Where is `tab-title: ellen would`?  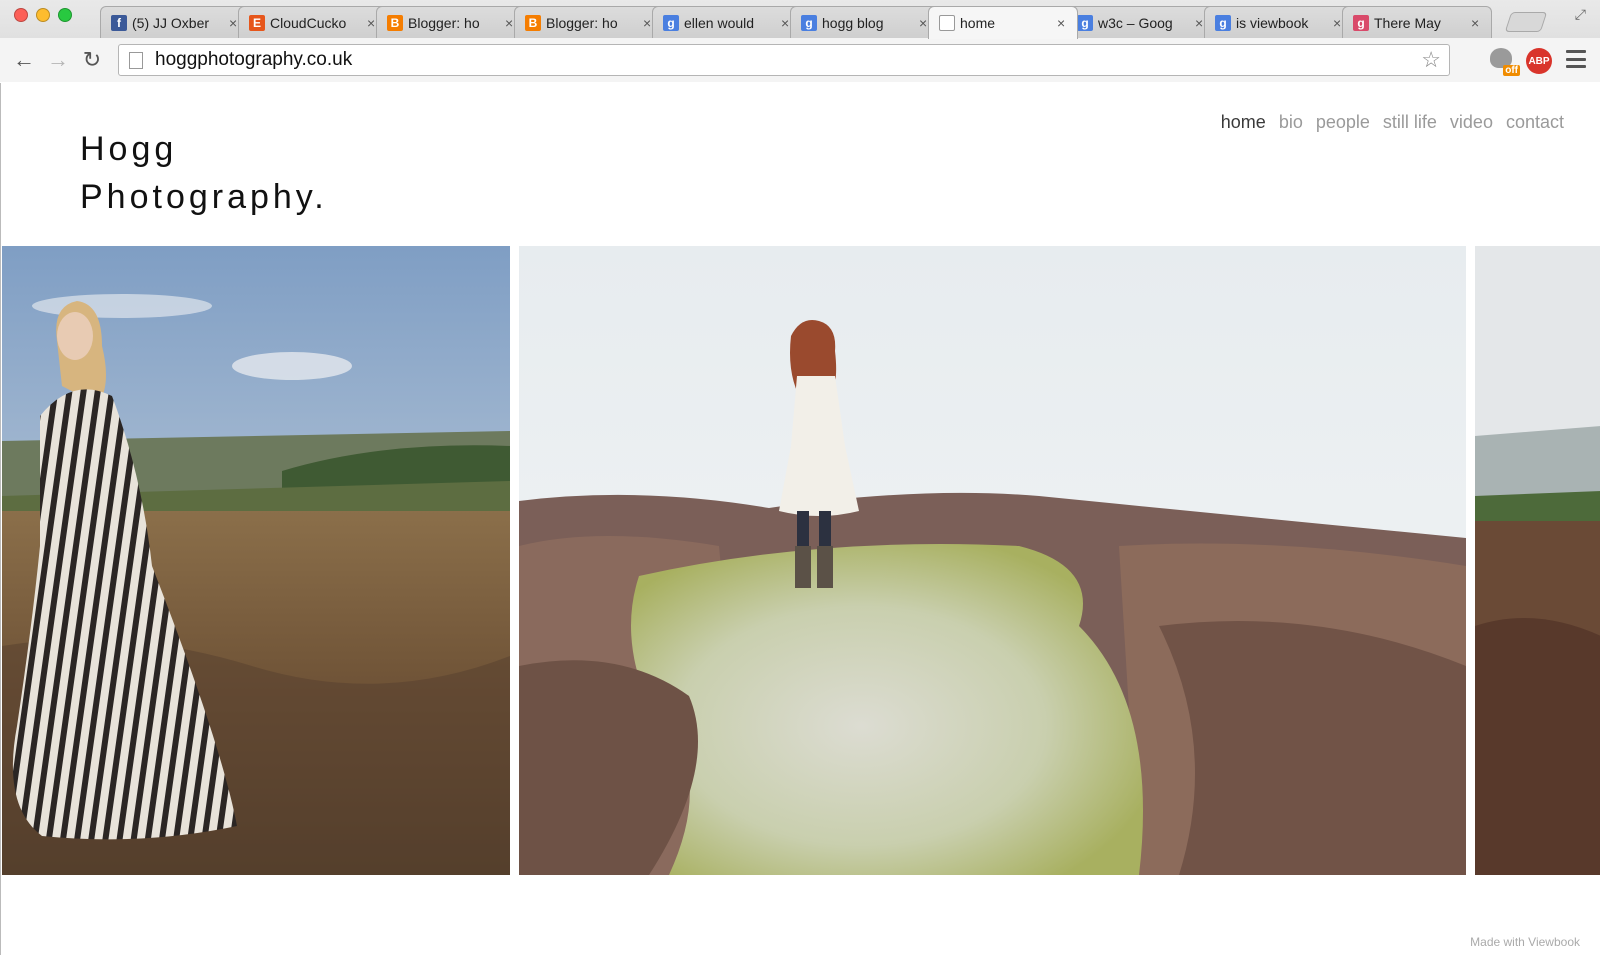
tab-title: ellen would is located at coordinates (719, 22).